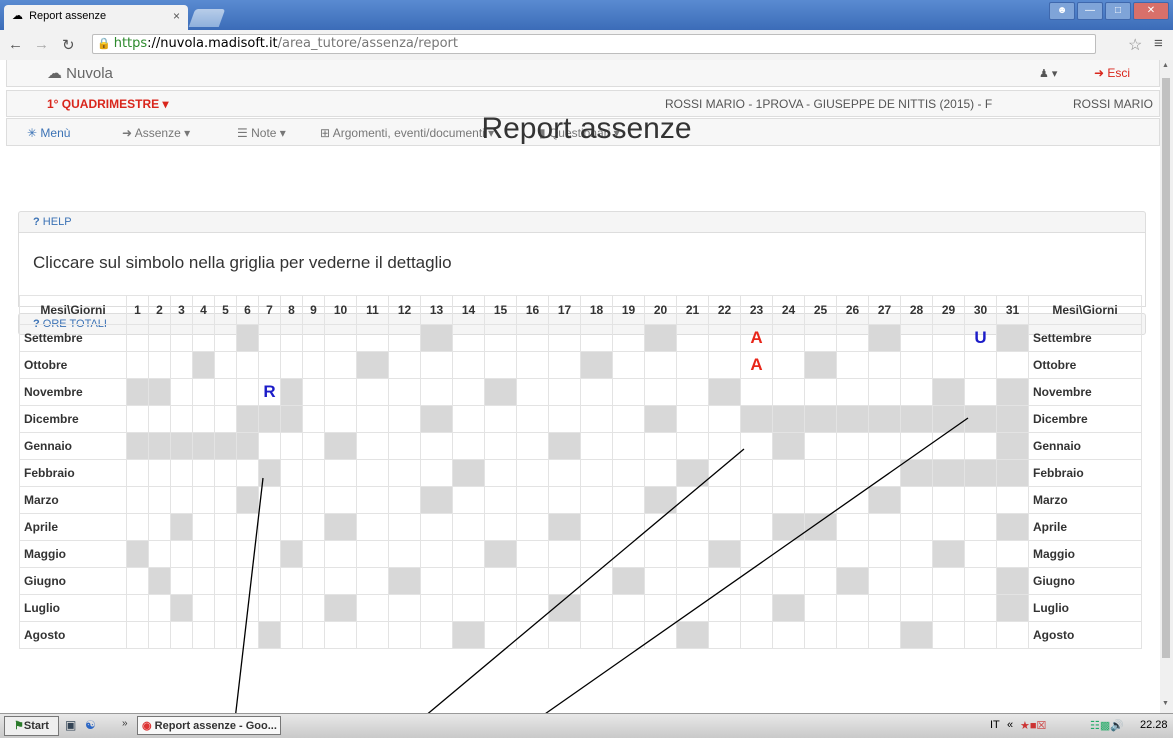 This screenshot has height=738, width=1173. What do you see at coordinates (73, 527) in the screenshot?
I see `month-name: Aprile` at bounding box center [73, 527].